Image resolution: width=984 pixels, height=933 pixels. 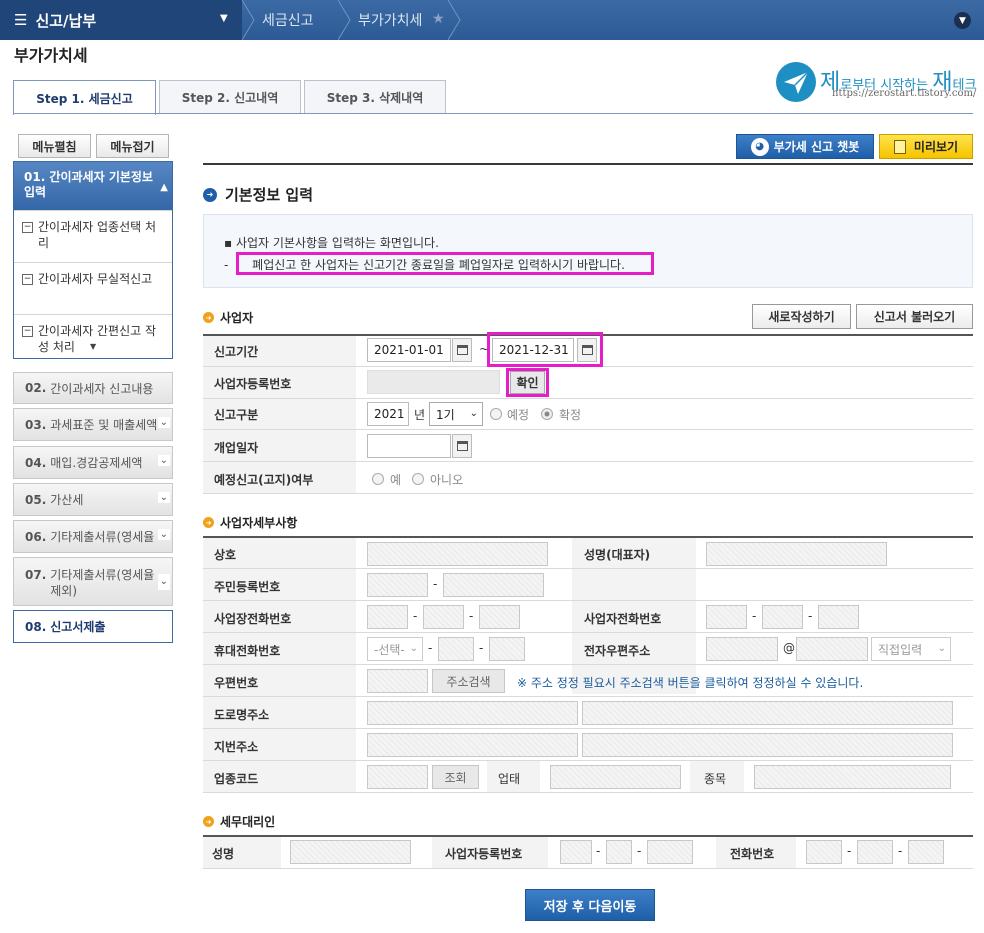 I want to click on biz-tel-3-input, so click(x=838, y=617).